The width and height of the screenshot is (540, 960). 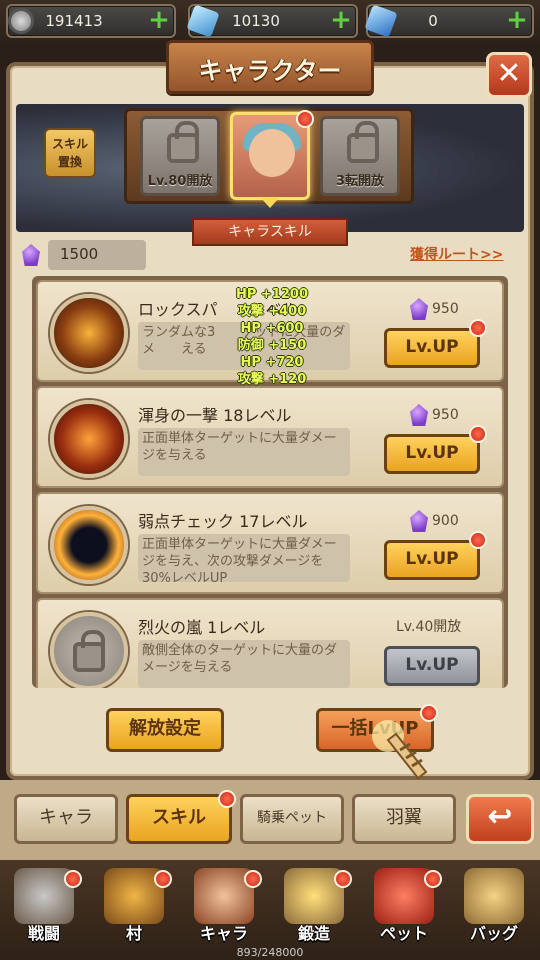 What do you see at coordinates (272, 328) in the screenshot?
I see `stat-gain: HP +600` at bounding box center [272, 328].